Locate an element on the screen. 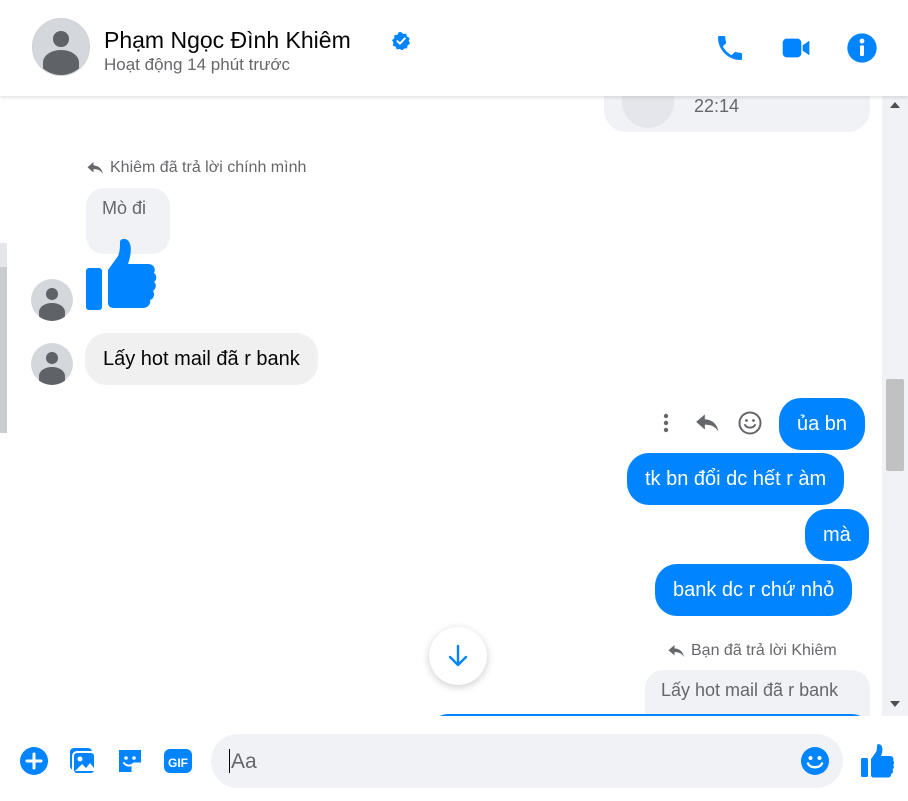 The width and height of the screenshot is (908, 801). phone-icon is located at coordinates (730, 48).